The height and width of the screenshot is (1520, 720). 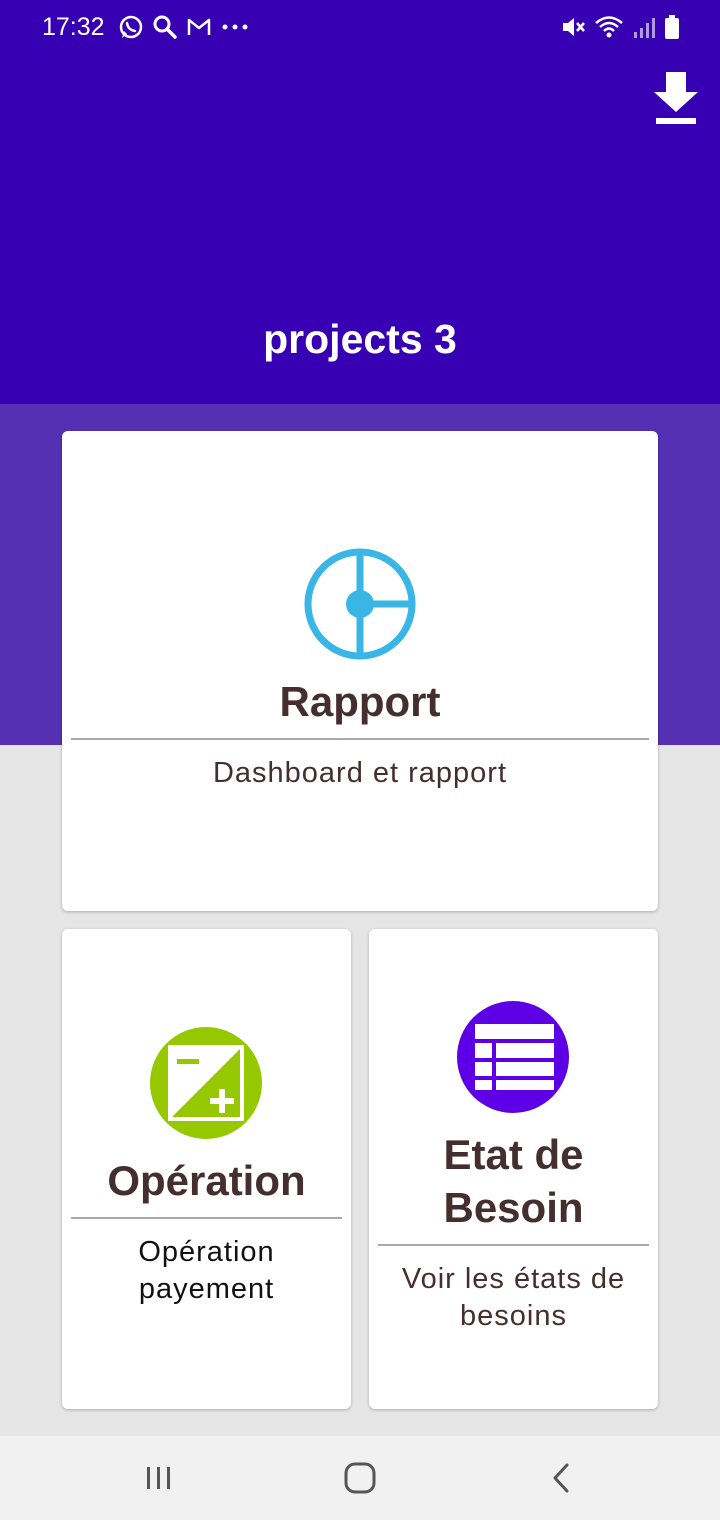 I want to click on besoin-card: Etat de Besoin Voir les états de besoins, so click(x=513, y=1169).